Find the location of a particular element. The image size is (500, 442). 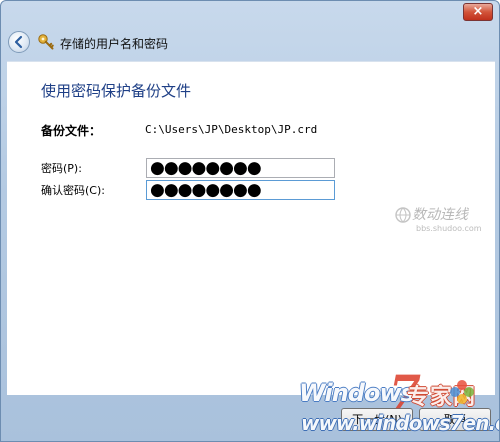

button-bar: 下一步(N) 取消 is located at coordinates (250, 417).